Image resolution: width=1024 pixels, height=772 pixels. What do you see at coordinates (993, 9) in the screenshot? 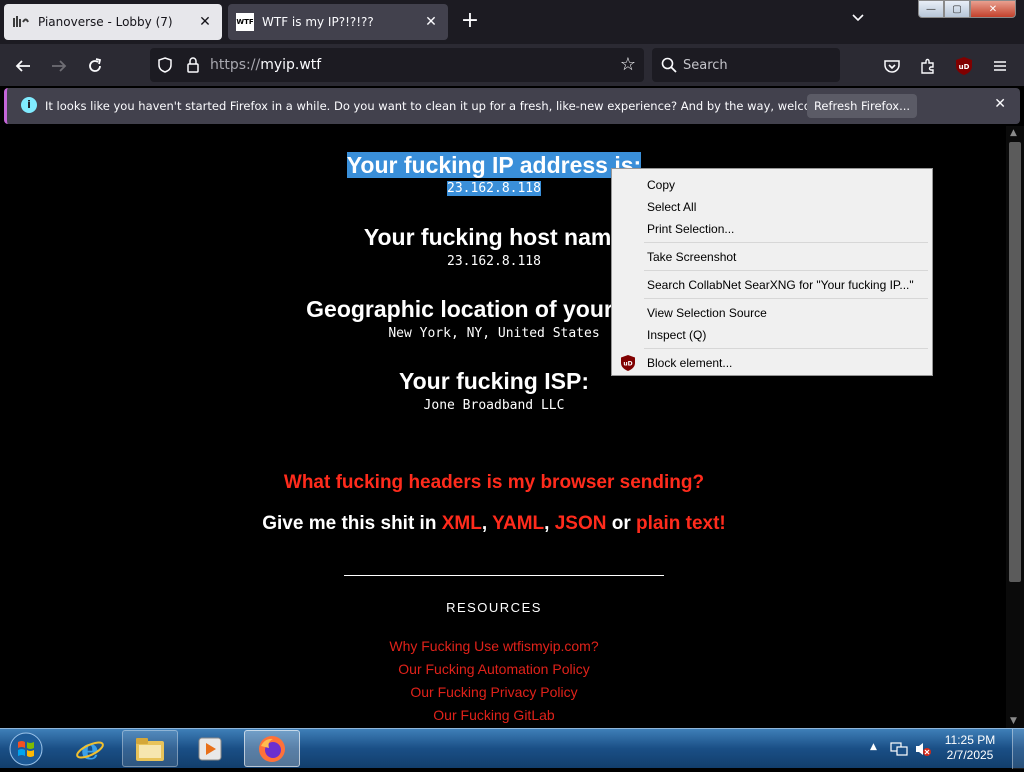
I see `close-window-button: ✕` at bounding box center [993, 9].